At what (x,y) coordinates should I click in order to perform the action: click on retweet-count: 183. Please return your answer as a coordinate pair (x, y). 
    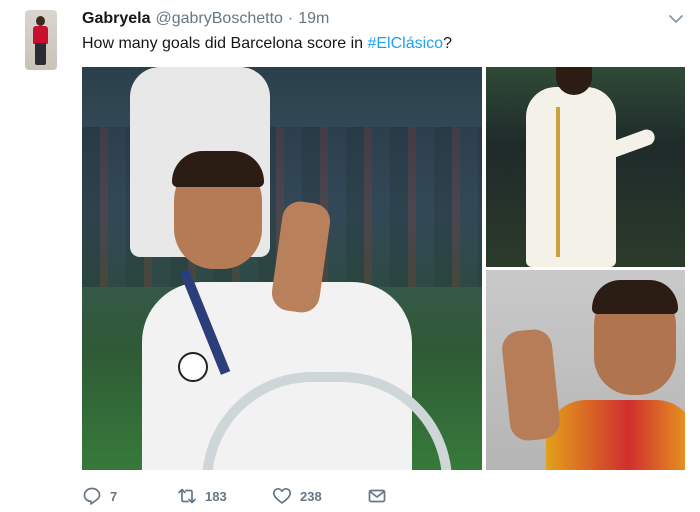
    Looking at the image, I should click on (216, 496).